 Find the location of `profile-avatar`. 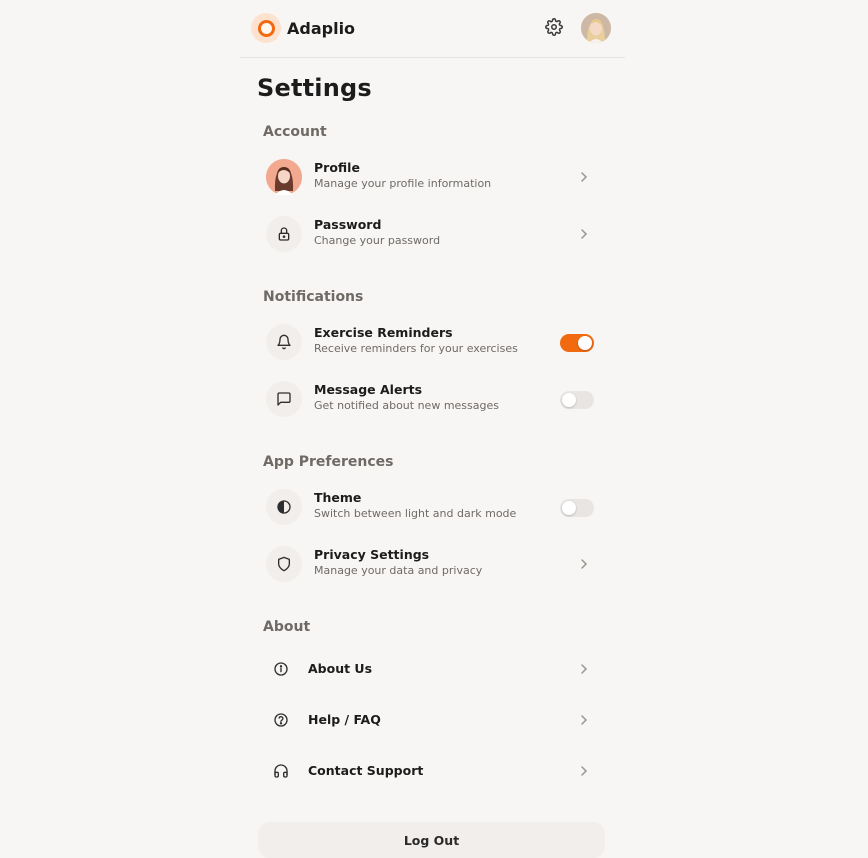

profile-avatar is located at coordinates (284, 177).